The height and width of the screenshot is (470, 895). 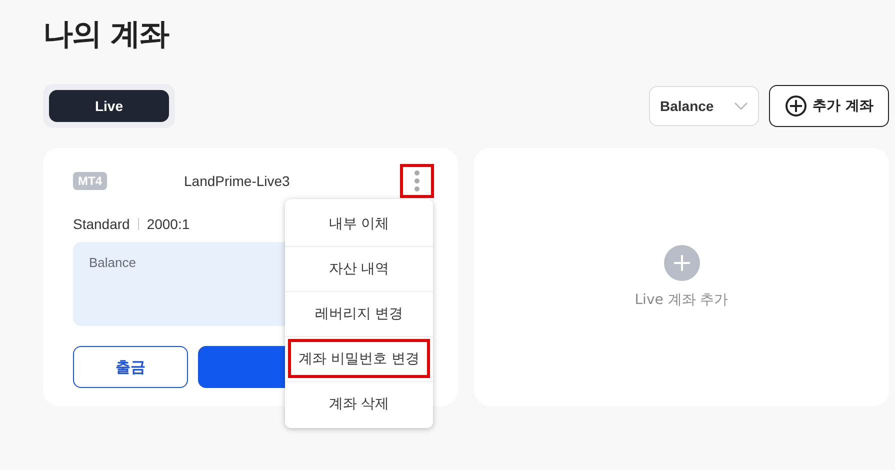 I want to click on menu-item: 레버리지 변경, so click(x=359, y=313).